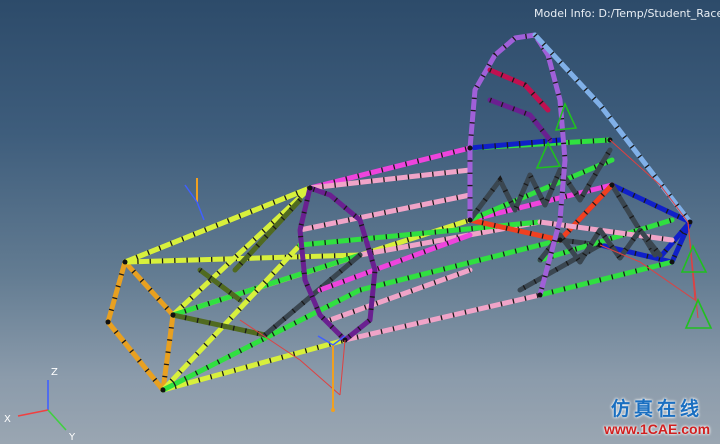 This screenshot has height=444, width=720. Describe the element at coordinates (241, 251) in the screenshot. I see `frame-tube-yellow-green` at that location.